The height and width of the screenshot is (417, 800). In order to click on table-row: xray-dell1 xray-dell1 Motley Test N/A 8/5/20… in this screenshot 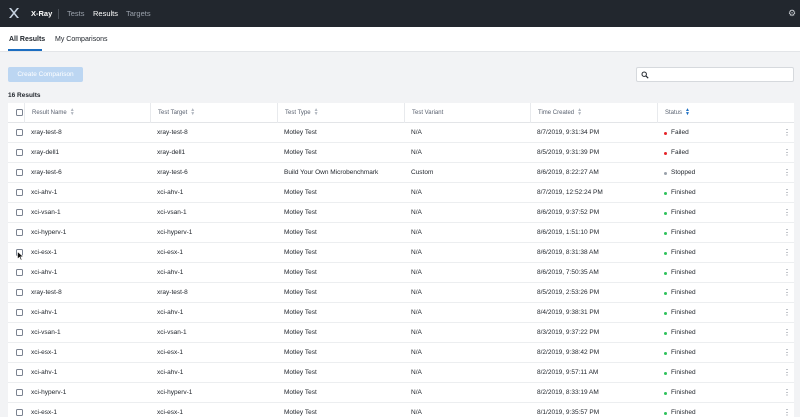, I will do `click(401, 153)`.